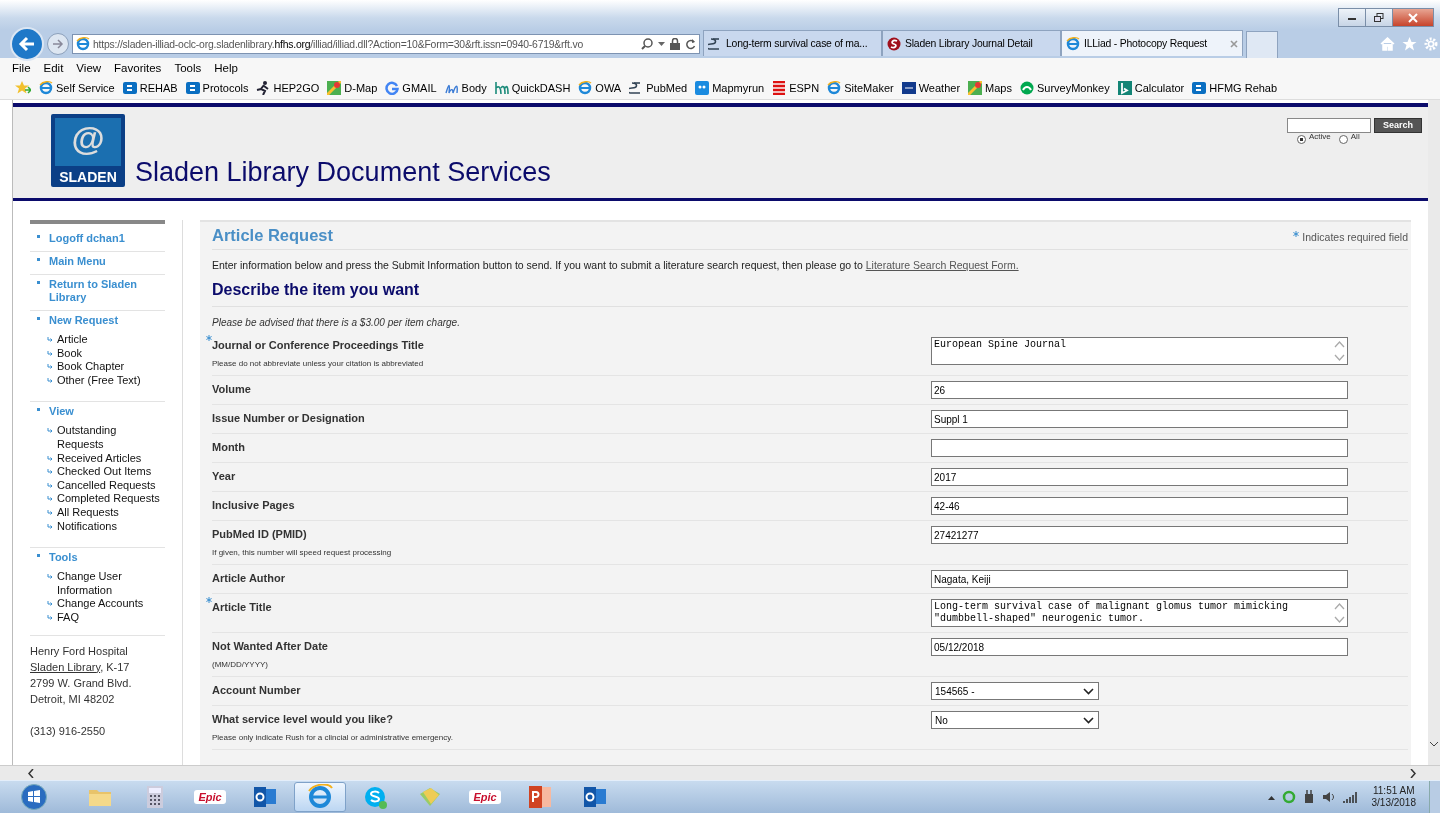  I want to click on favorite-link: Body, so click(465, 88).